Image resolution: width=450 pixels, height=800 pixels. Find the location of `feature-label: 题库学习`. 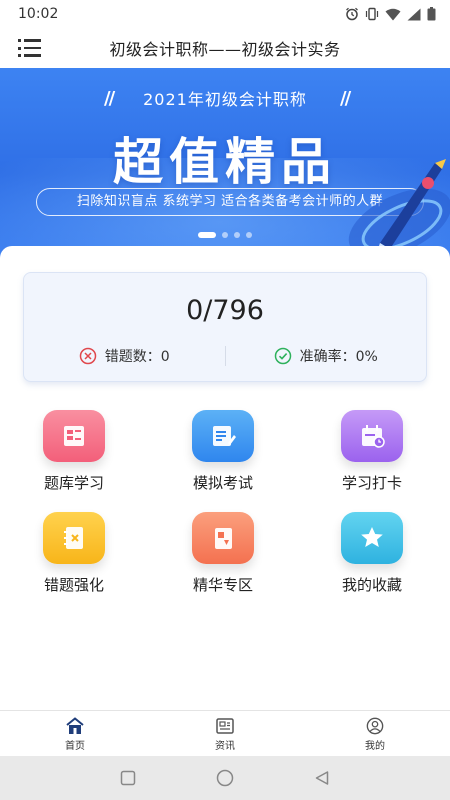

feature-label: 题库学习 is located at coordinates (73, 483).